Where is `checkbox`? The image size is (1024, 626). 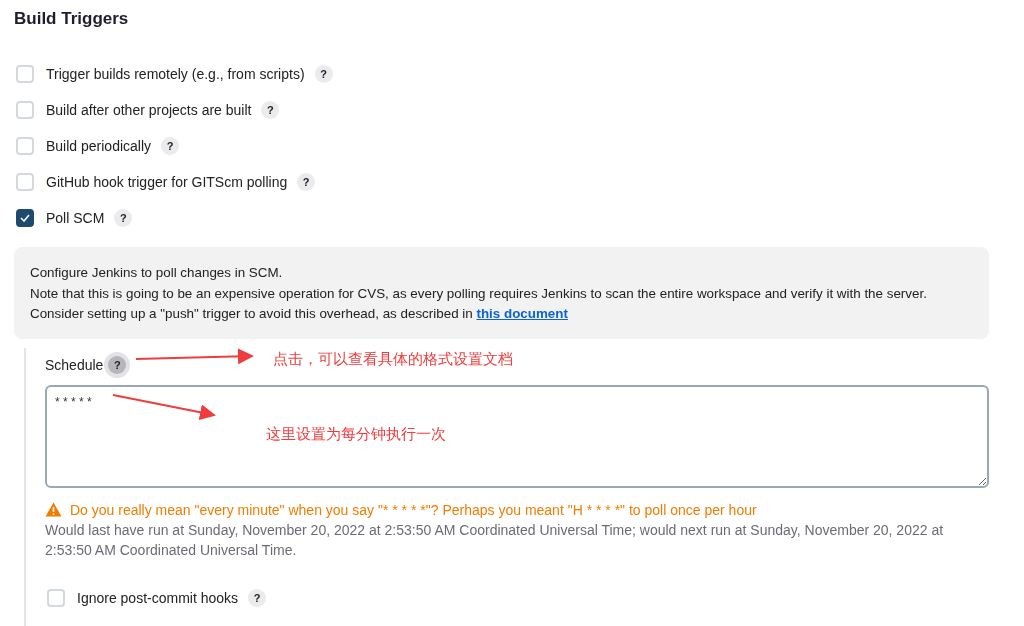
checkbox is located at coordinates (25, 218).